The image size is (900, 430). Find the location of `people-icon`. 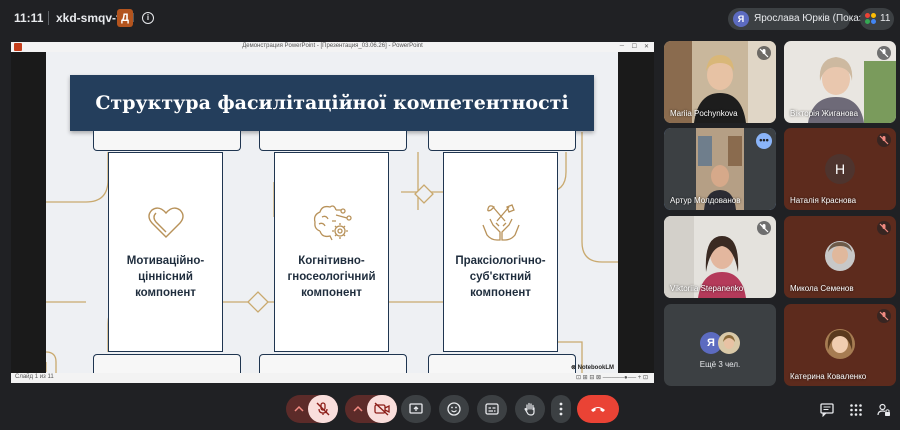

people-icon is located at coordinates (871, 19).